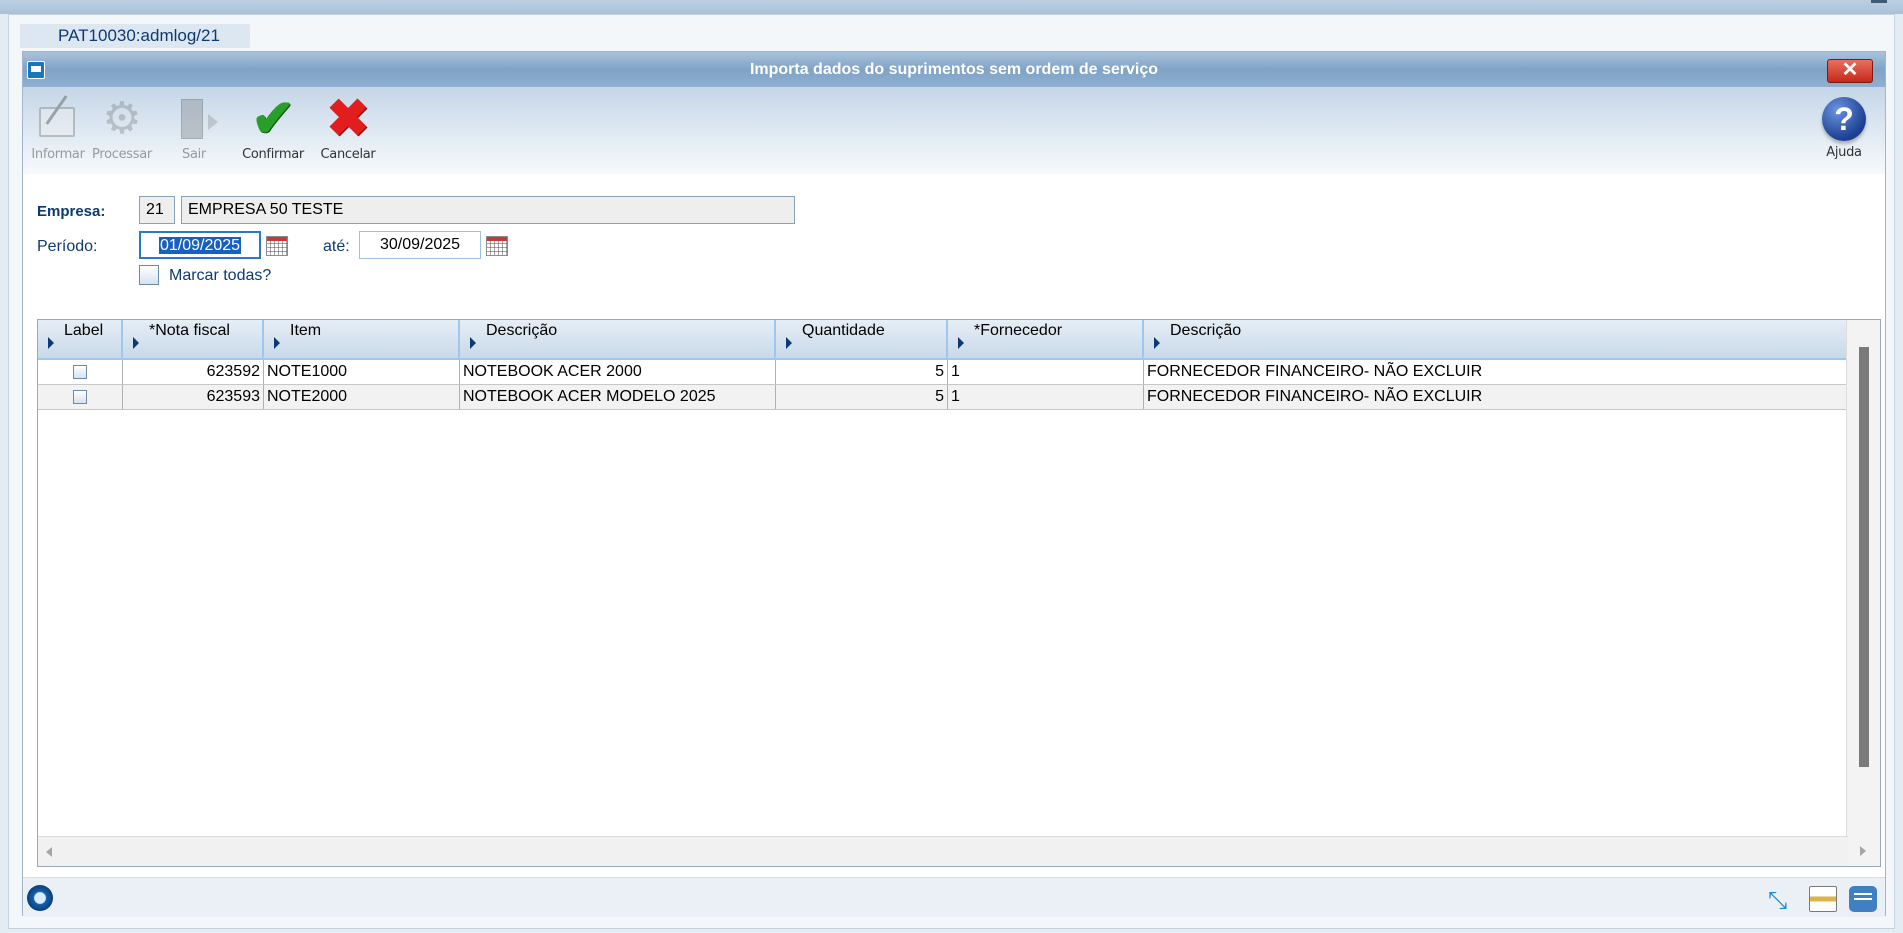  What do you see at coordinates (67, 246) in the screenshot?
I see `periodo-label: Período:` at bounding box center [67, 246].